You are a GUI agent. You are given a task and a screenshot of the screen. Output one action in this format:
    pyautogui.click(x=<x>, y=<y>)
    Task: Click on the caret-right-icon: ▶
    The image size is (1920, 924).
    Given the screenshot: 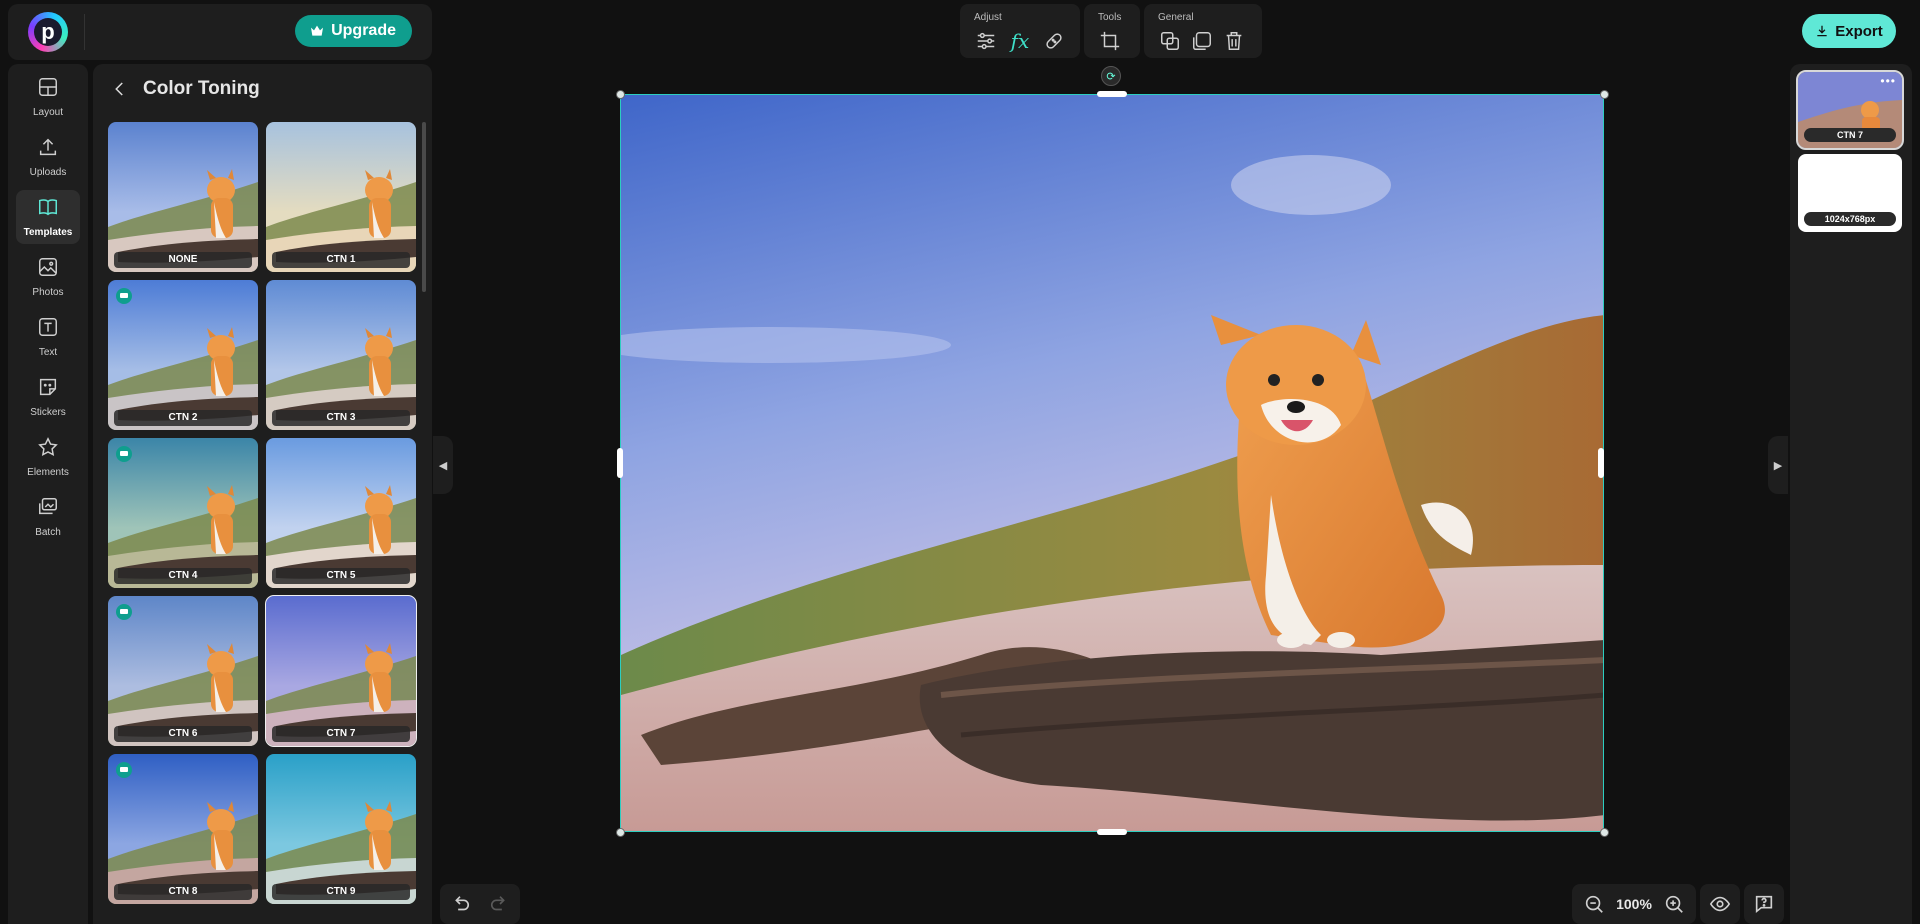 What is the action you would take?
    pyautogui.click(x=1778, y=465)
    